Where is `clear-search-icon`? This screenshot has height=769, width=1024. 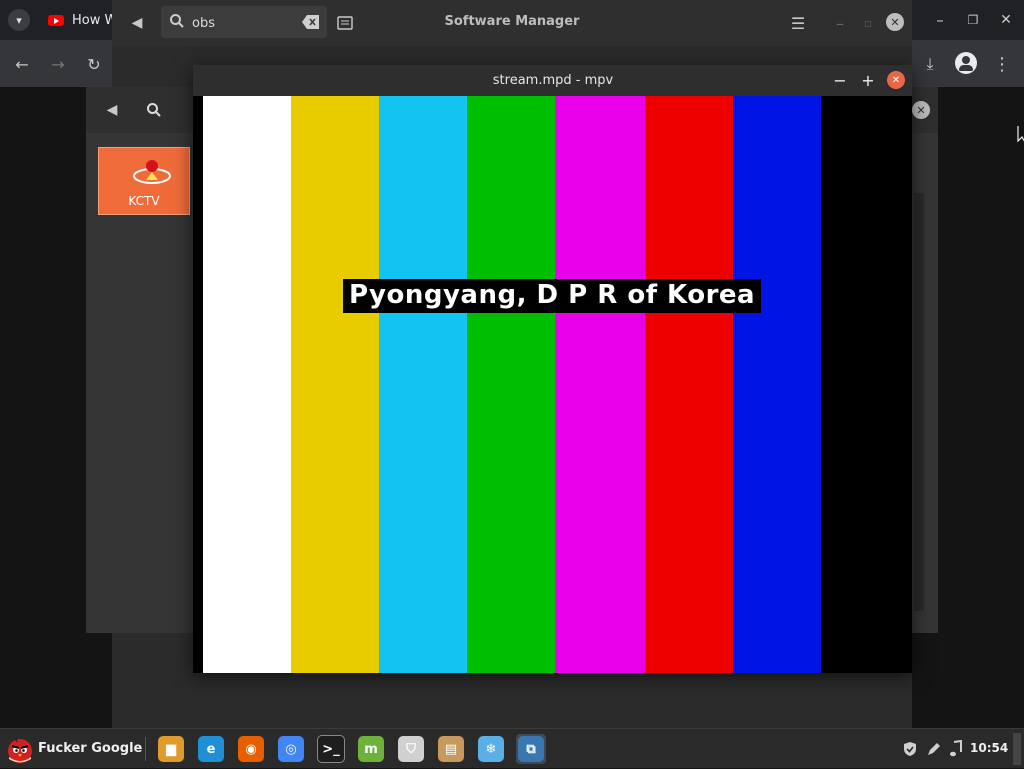
clear-search-icon is located at coordinates (311, 22).